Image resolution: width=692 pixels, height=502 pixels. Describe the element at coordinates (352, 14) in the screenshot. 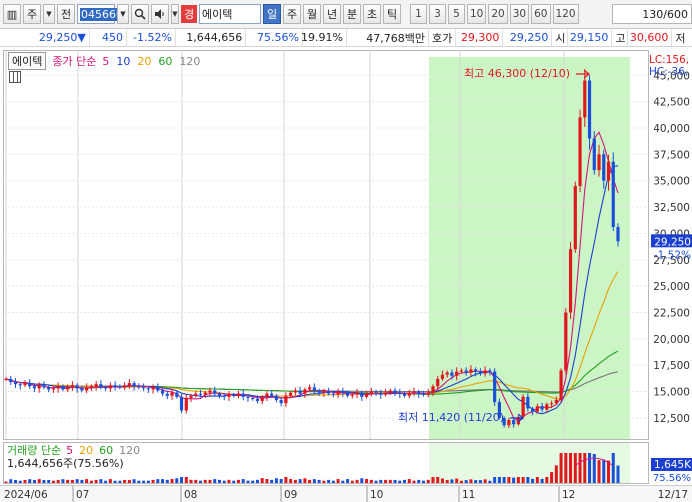

I see `period-tab-4: 분` at that location.